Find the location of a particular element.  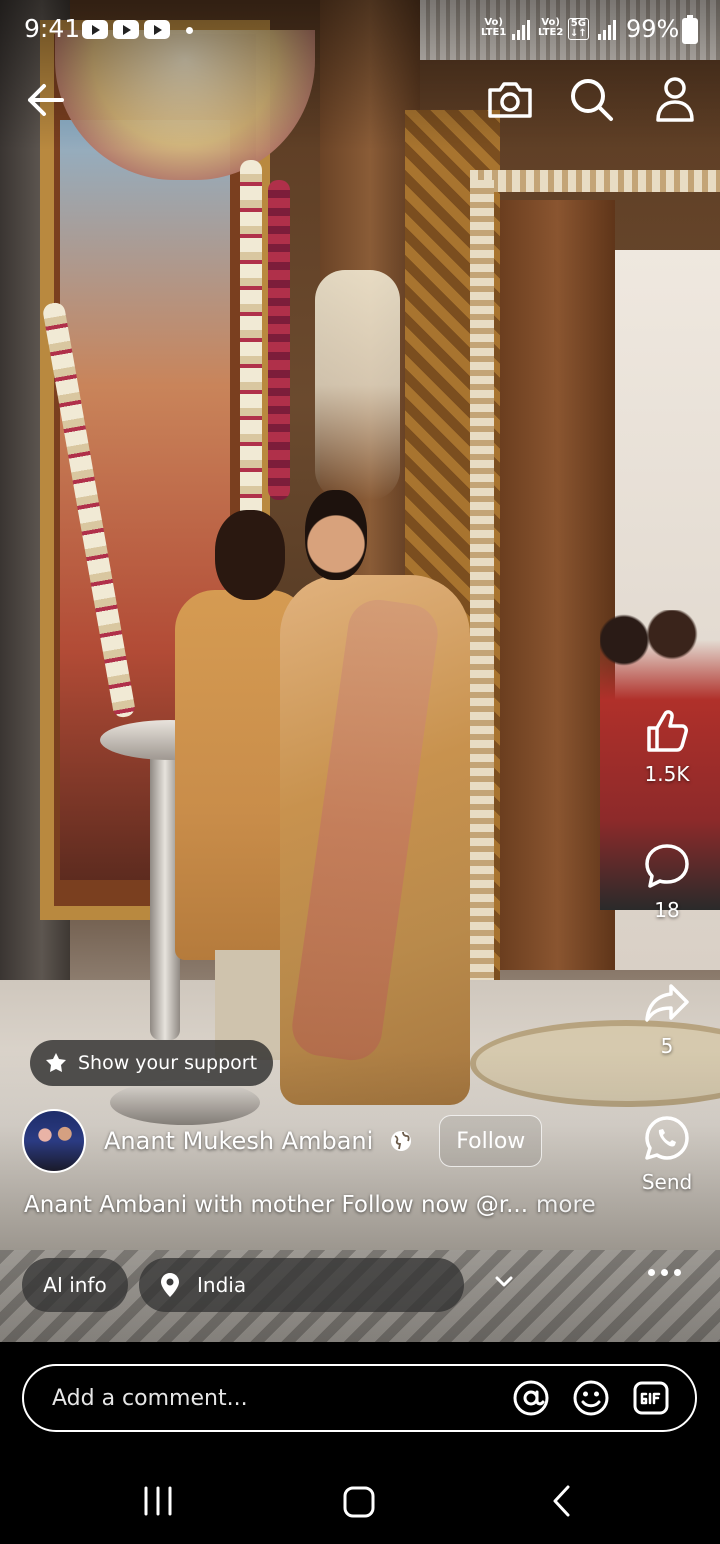

send-whatsapp-button: Send is located at coordinates (667, 1154).